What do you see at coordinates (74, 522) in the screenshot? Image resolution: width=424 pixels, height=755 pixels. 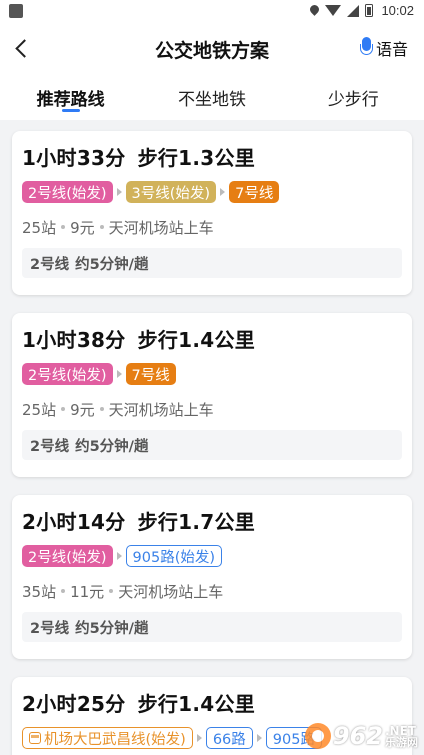 I see `route-duration: 2小时14分` at bounding box center [74, 522].